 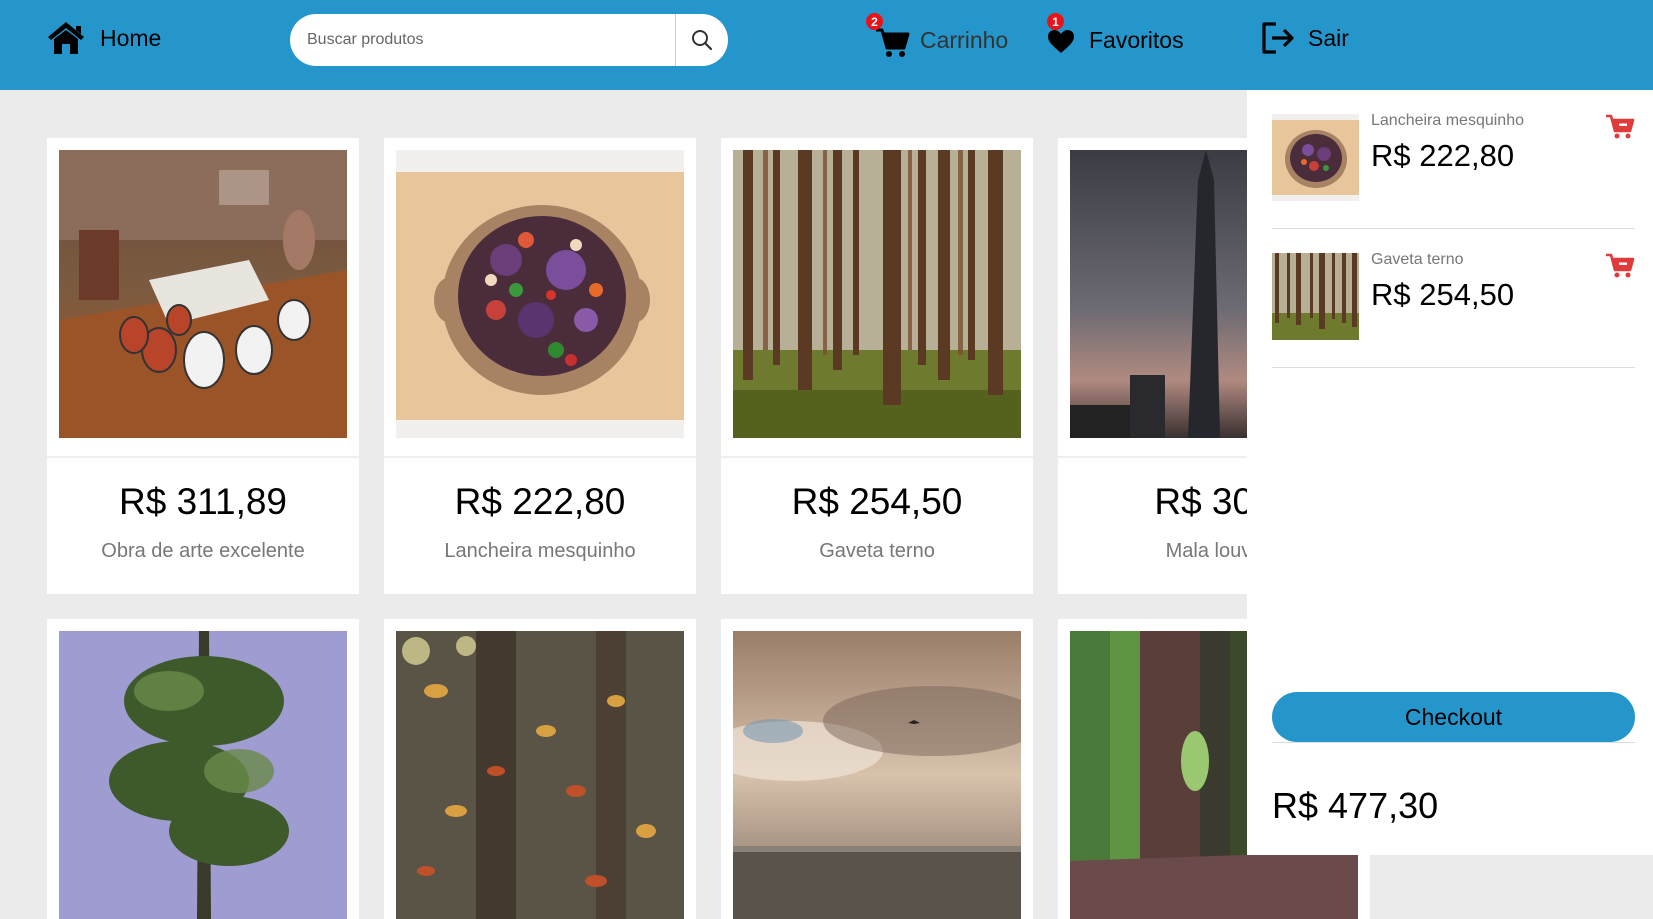 What do you see at coordinates (826, 45) in the screenshot?
I see `header-bar: Home 2 Carrinho` at bounding box center [826, 45].